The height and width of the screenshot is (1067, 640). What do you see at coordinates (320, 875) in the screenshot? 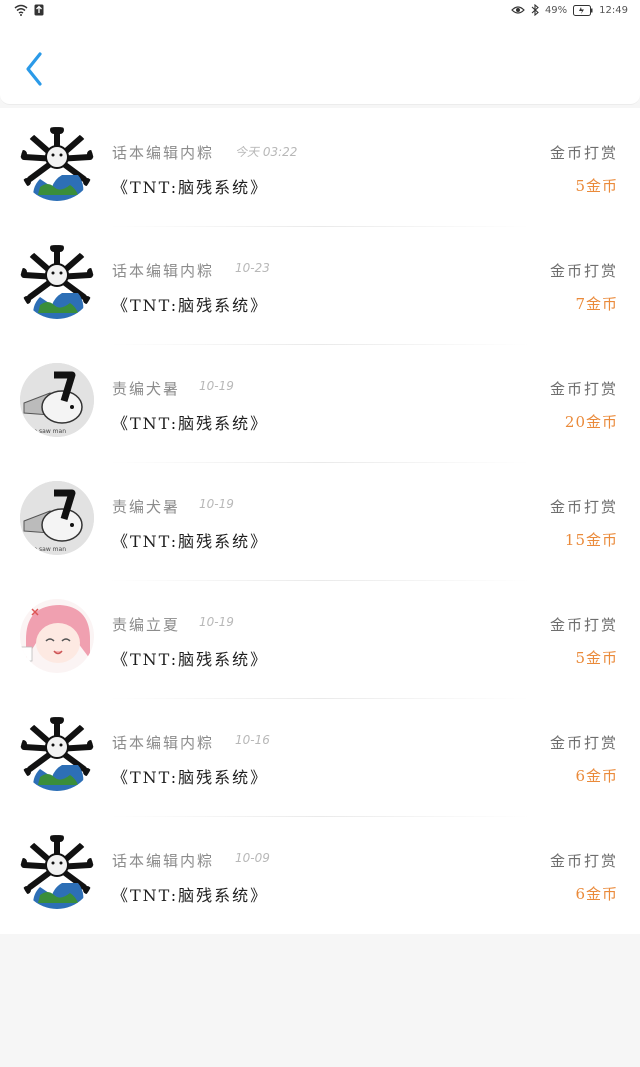
I see `reward-row: 话本编辑内粽 10-09 《TNT:脑残系统》 金币打赏 6金币` at bounding box center [320, 875].